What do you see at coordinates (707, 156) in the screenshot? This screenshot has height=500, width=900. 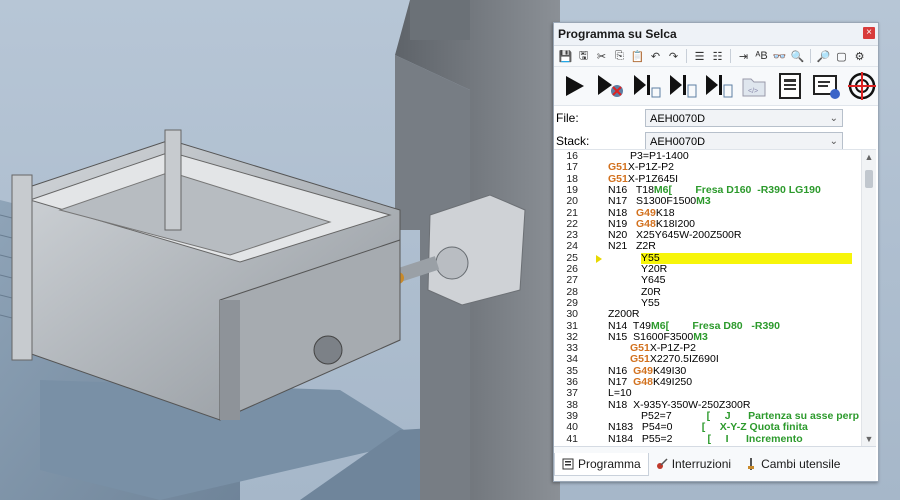 I see `code-line: 16 P3=P1-1400` at bounding box center [707, 156].